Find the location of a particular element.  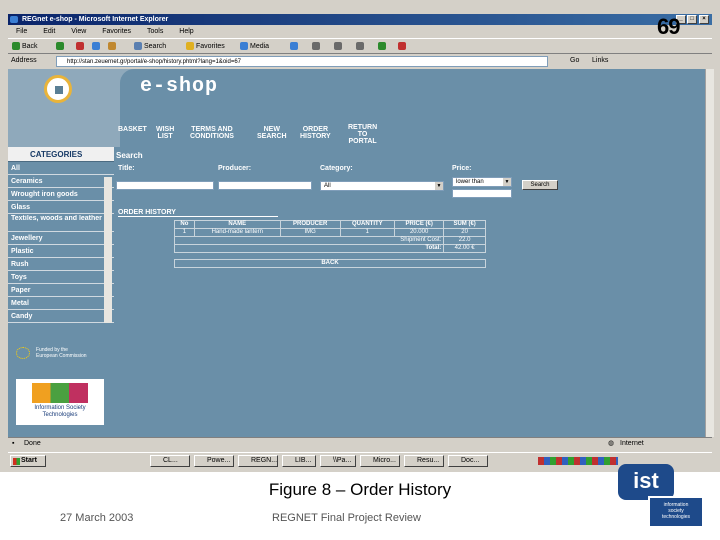

nav-order-history: ORDER HISTORY is located at coordinates (315, 133).